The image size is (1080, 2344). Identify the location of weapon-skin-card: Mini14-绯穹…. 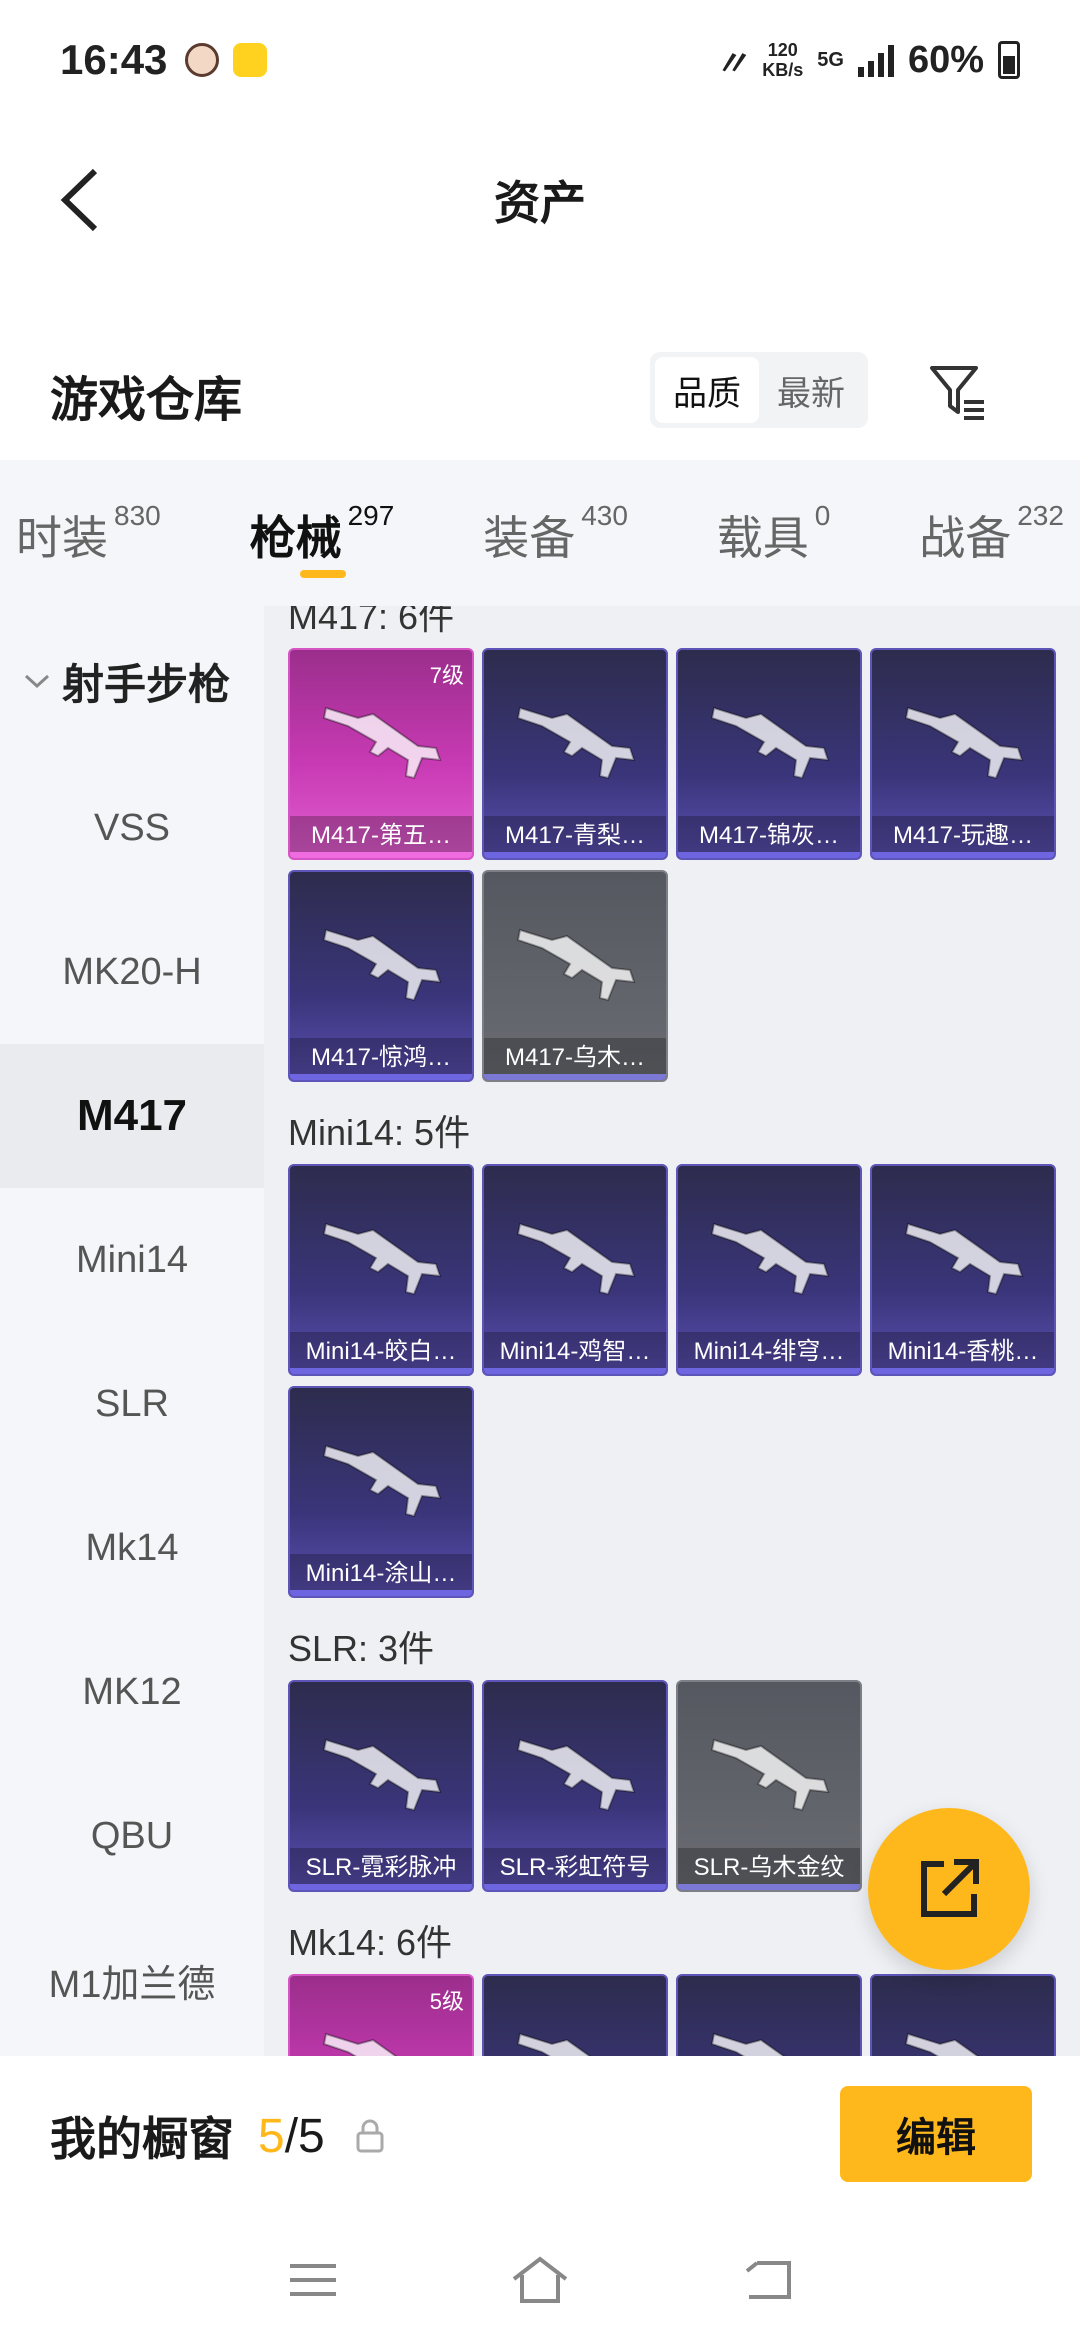
(769, 1270).